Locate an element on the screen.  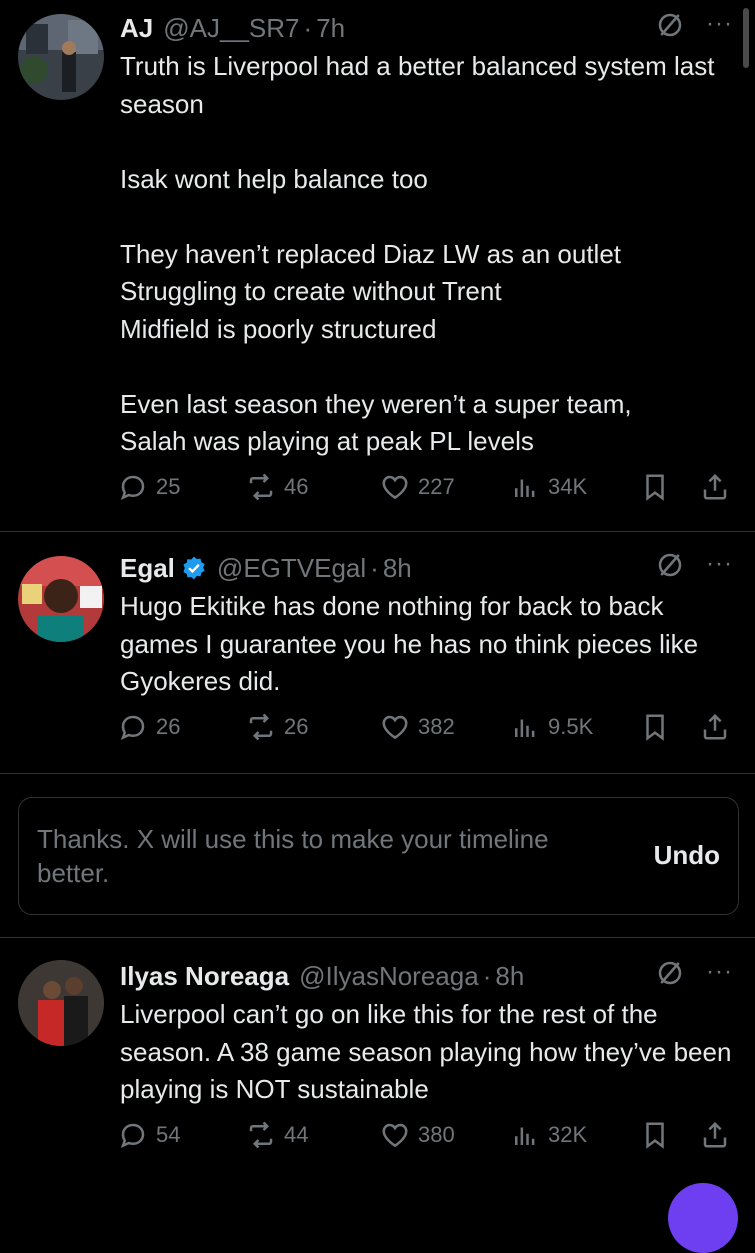
compose-fab is located at coordinates (703, 1218).